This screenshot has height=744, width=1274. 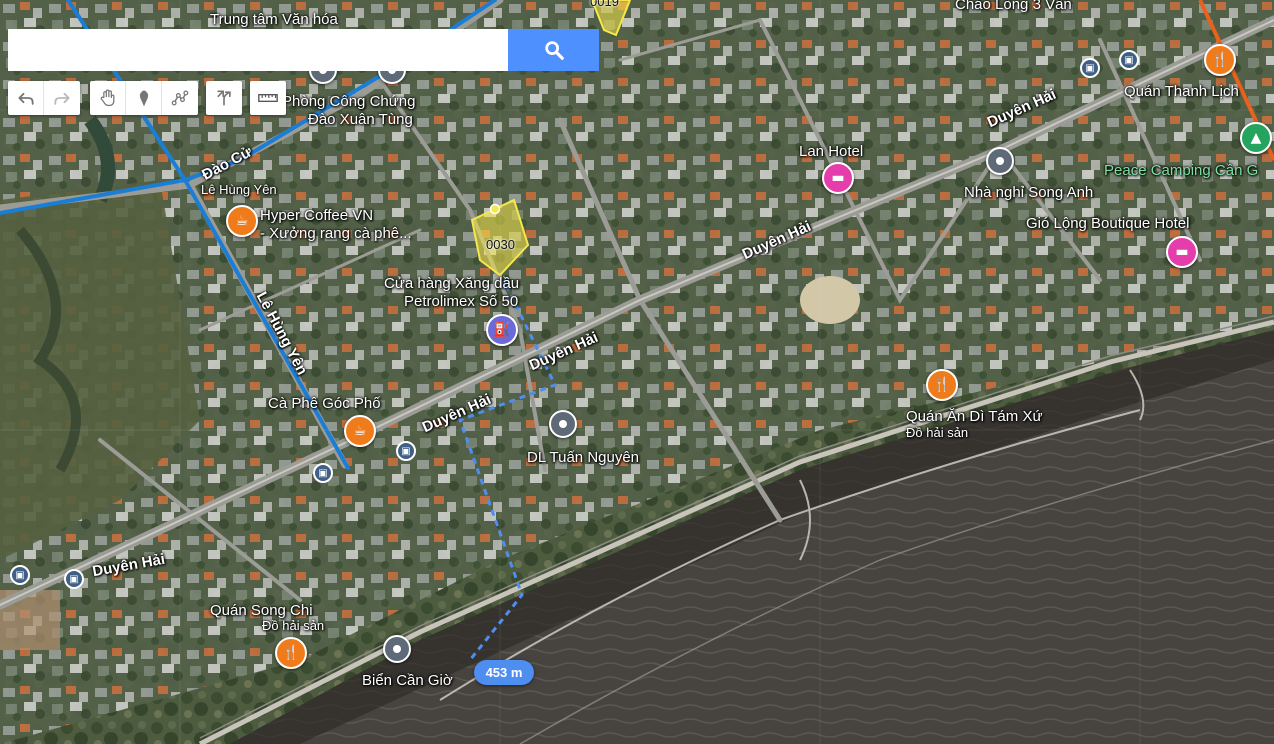 I want to click on drawing-toolbar, so click(x=144, y=98).